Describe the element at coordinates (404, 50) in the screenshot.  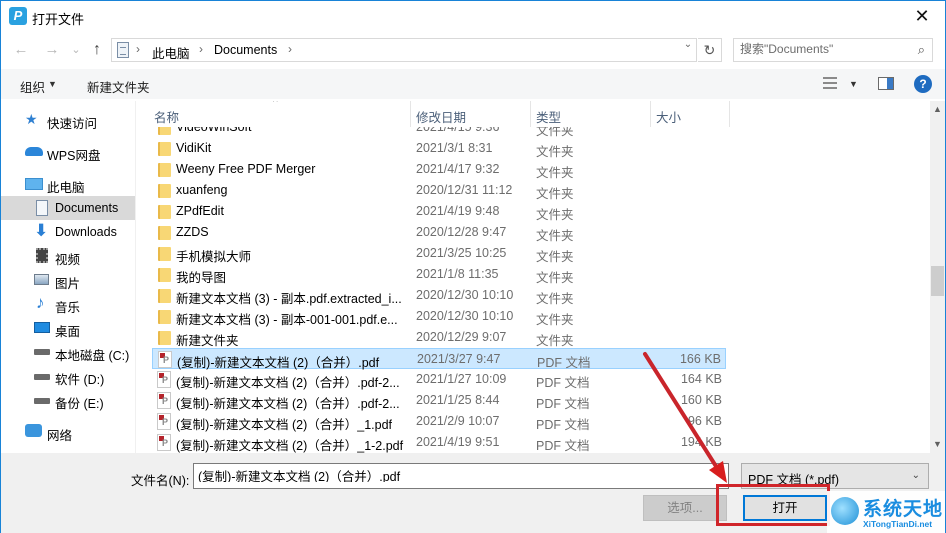
I see `address-bar: › 此电脑 › Documents ›` at that location.